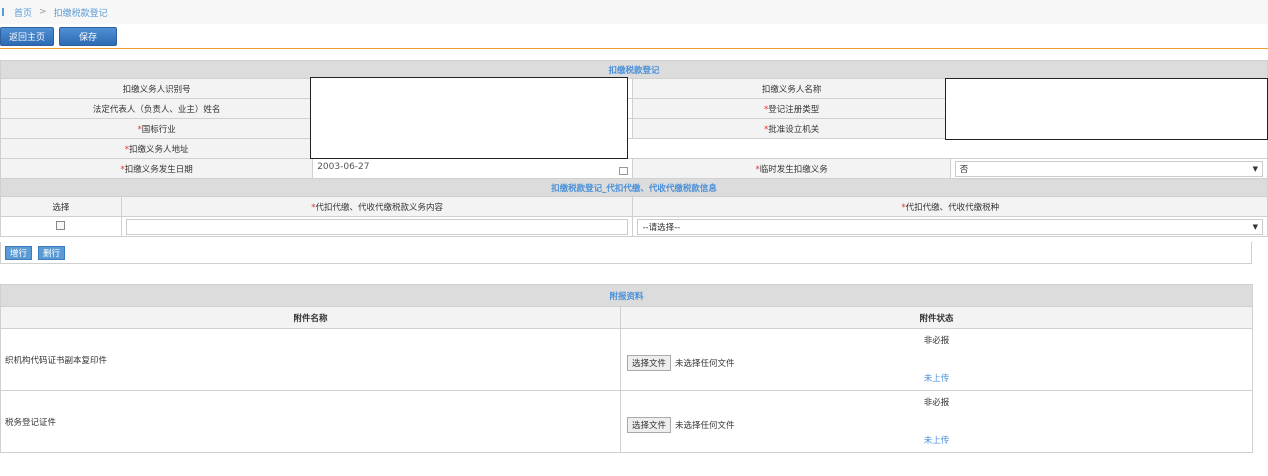 This screenshot has height=476, width=1268. What do you see at coordinates (634, 69) in the screenshot?
I see `section-title-registration: 扣缴税款登记` at bounding box center [634, 69].